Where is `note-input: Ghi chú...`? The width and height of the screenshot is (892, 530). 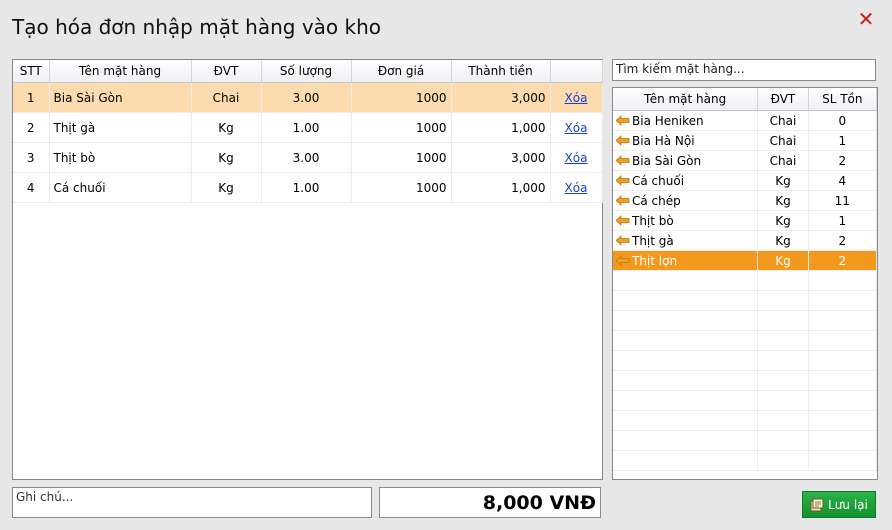
note-input: Ghi chú... is located at coordinates (192, 502).